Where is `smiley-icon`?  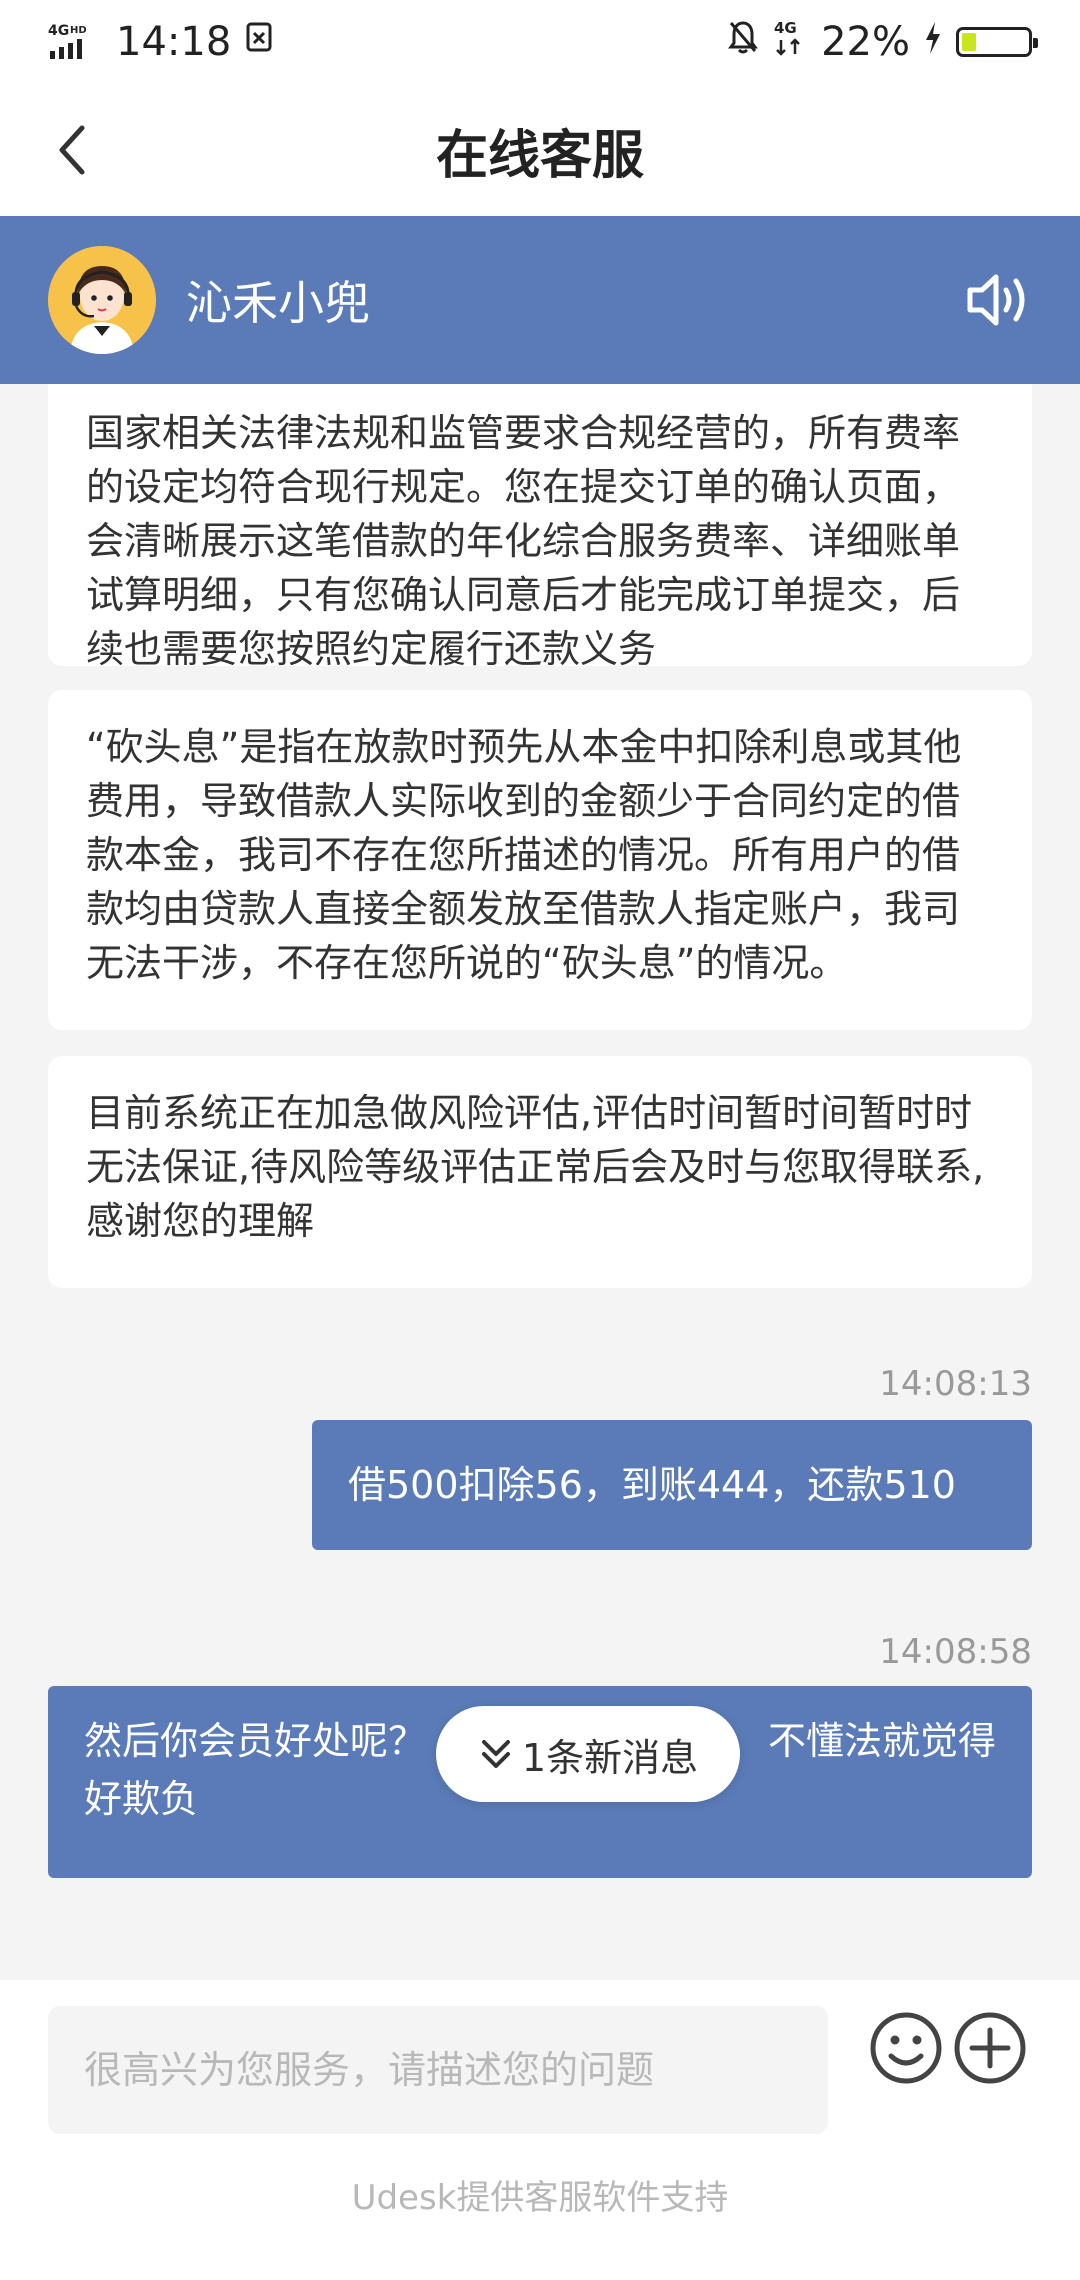 smiley-icon is located at coordinates (906, 2048).